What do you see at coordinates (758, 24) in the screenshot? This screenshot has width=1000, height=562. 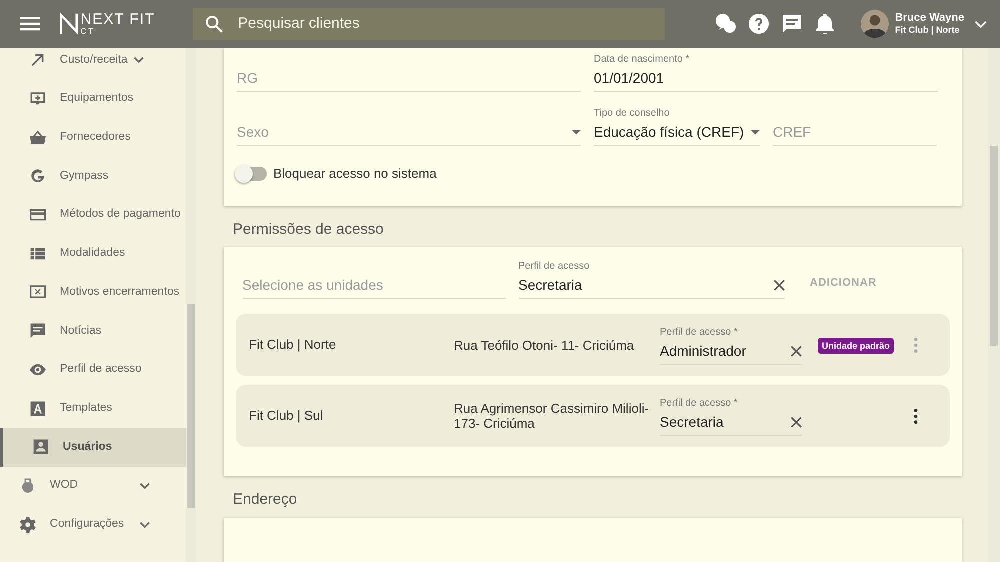 I see `help-button` at bounding box center [758, 24].